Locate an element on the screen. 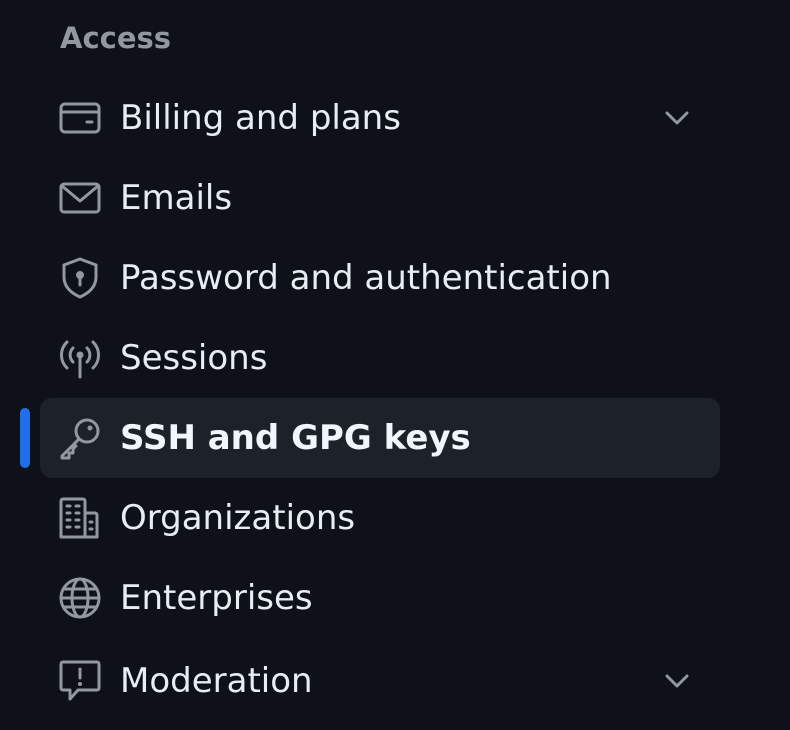 Image resolution: width=790 pixels, height=730 pixels. sidebar-item-label: Password and authentication is located at coordinates (366, 278).